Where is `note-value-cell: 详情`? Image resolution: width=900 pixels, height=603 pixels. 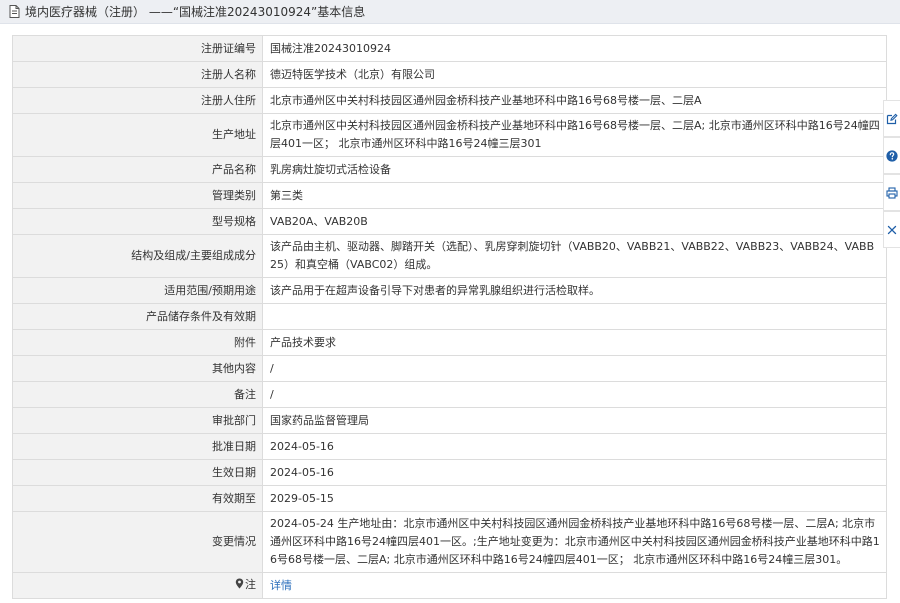 note-value-cell: 详情 is located at coordinates (574, 585).